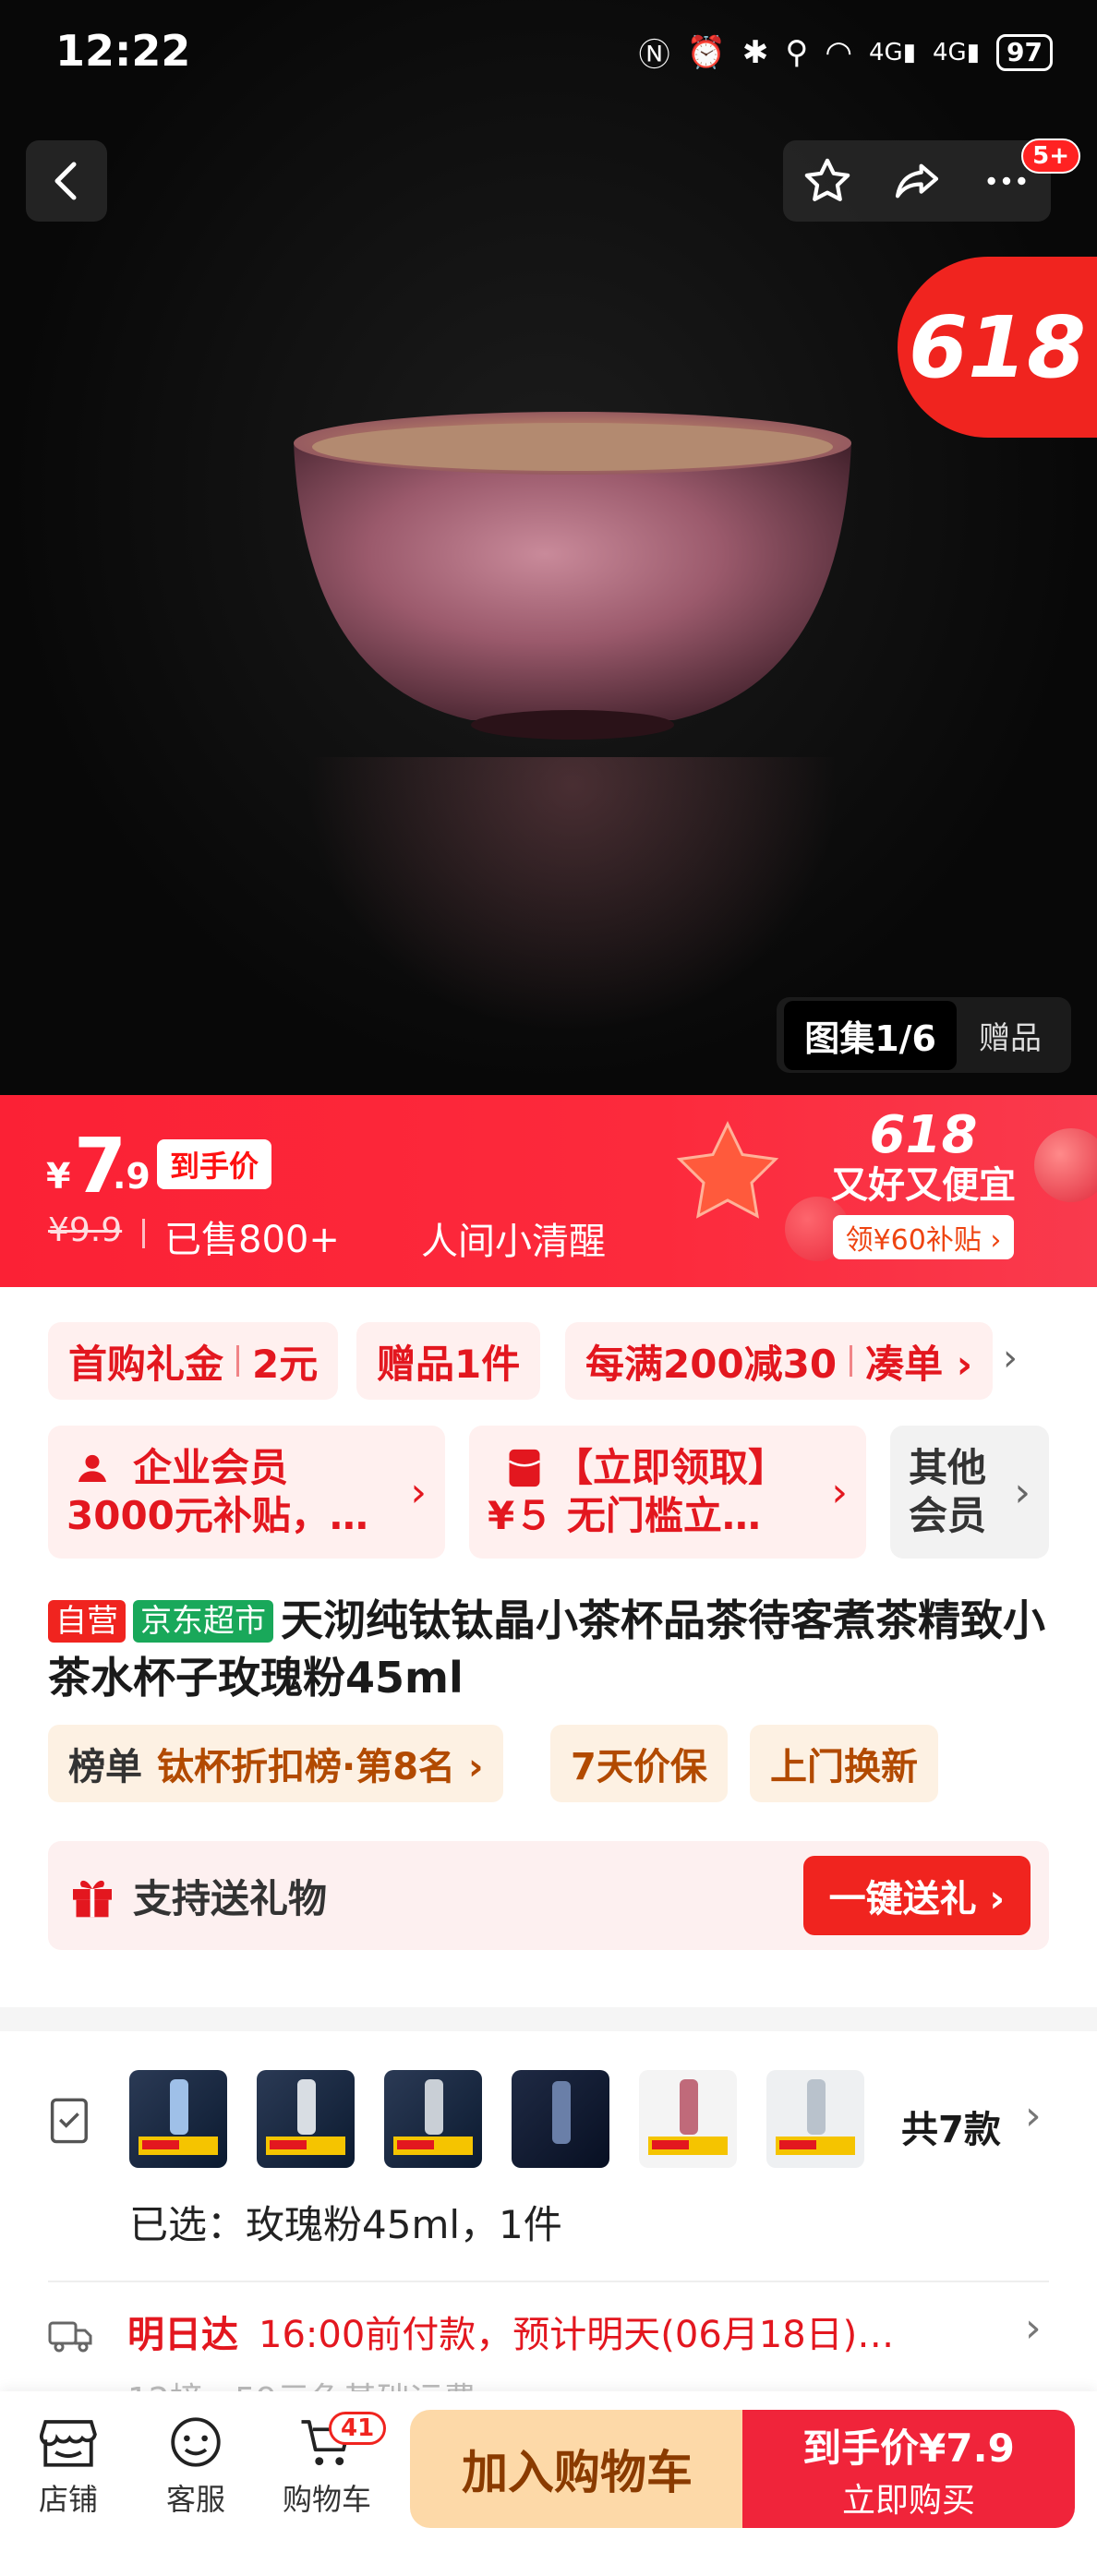 Image resolution: width=1097 pixels, height=2576 pixels. Describe the element at coordinates (68, 2499) in the screenshot. I see `store-label: 店铺` at that location.